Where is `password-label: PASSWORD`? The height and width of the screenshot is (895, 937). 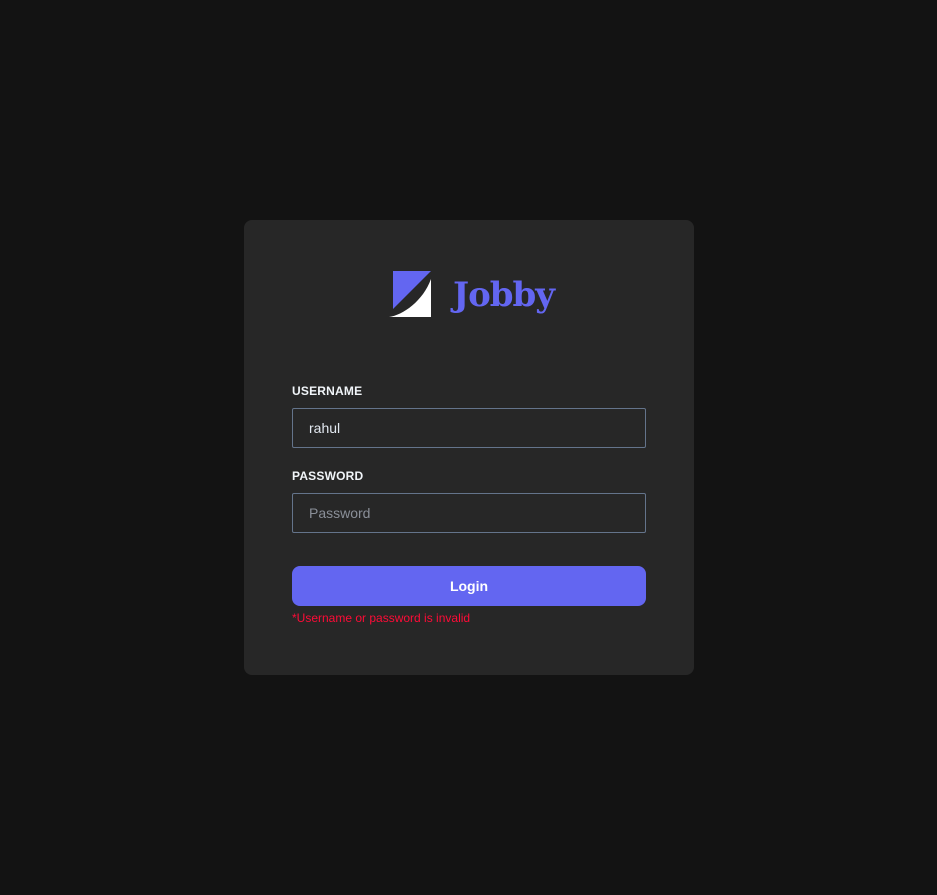
password-label: PASSWORD is located at coordinates (328, 476).